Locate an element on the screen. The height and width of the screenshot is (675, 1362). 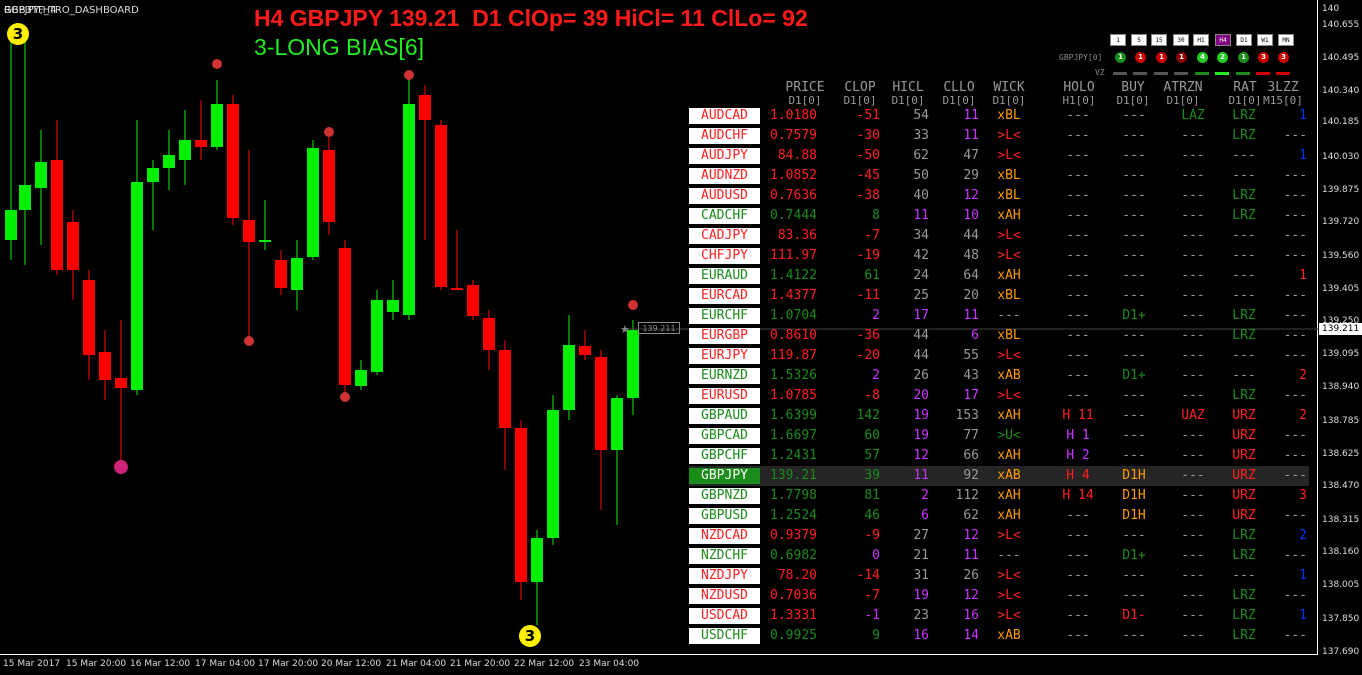
pair-button: AUDCAD is located at coordinates (724, 116).